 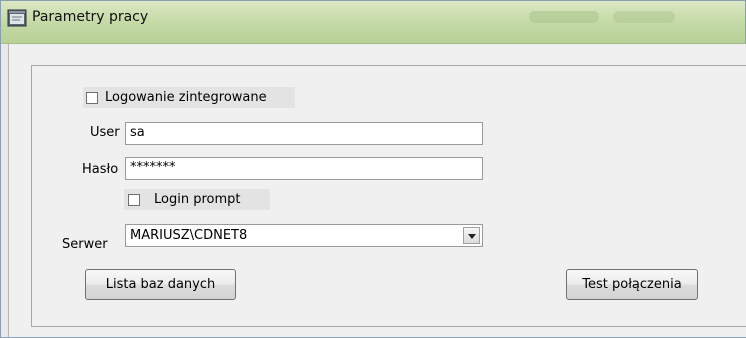 I want to click on login-prompt-label: Login prompt, so click(x=197, y=199).